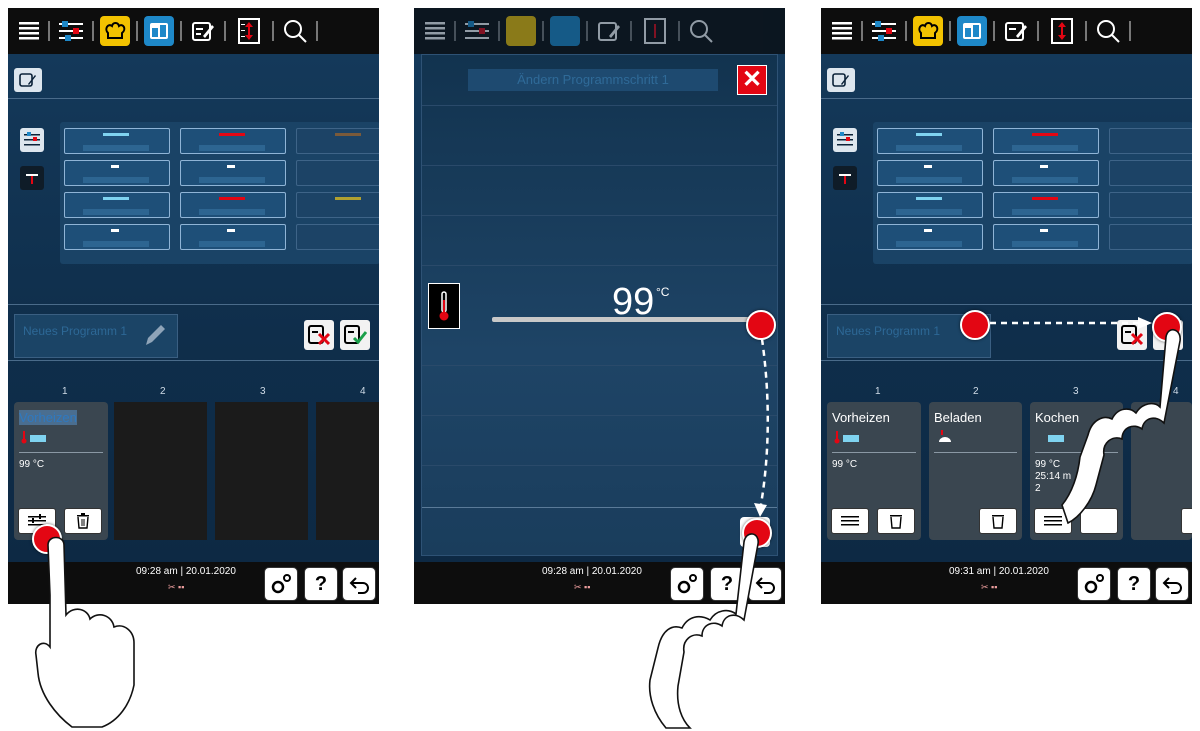 This screenshot has width=1200, height=731. I want to click on step-title: Vorheizen, so click(861, 417).